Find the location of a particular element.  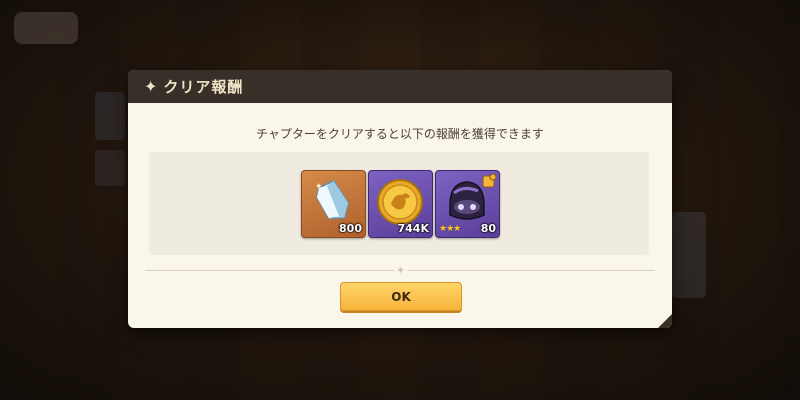

reward-quantity: 800 is located at coordinates (350, 228).